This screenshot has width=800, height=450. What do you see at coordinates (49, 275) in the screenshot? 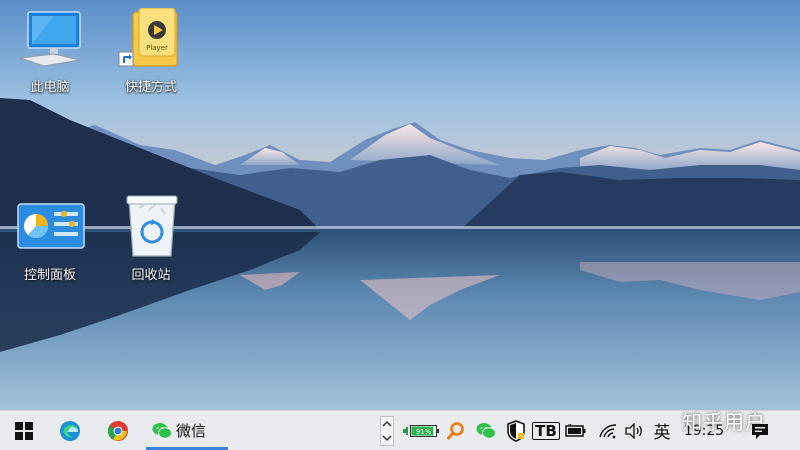
I see `desktop-icon-label: 控制面板` at bounding box center [49, 275].